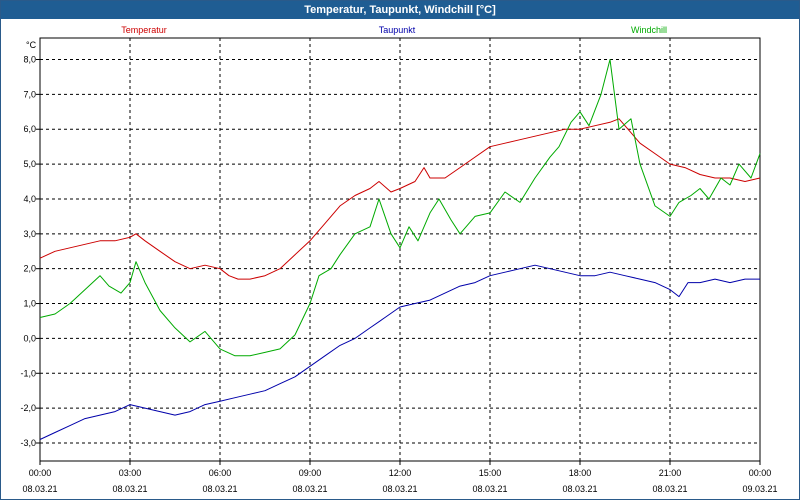 The width and height of the screenshot is (800, 500). What do you see at coordinates (29, 129) in the screenshot?
I see `y-tick-label: 6,0` at bounding box center [29, 129].